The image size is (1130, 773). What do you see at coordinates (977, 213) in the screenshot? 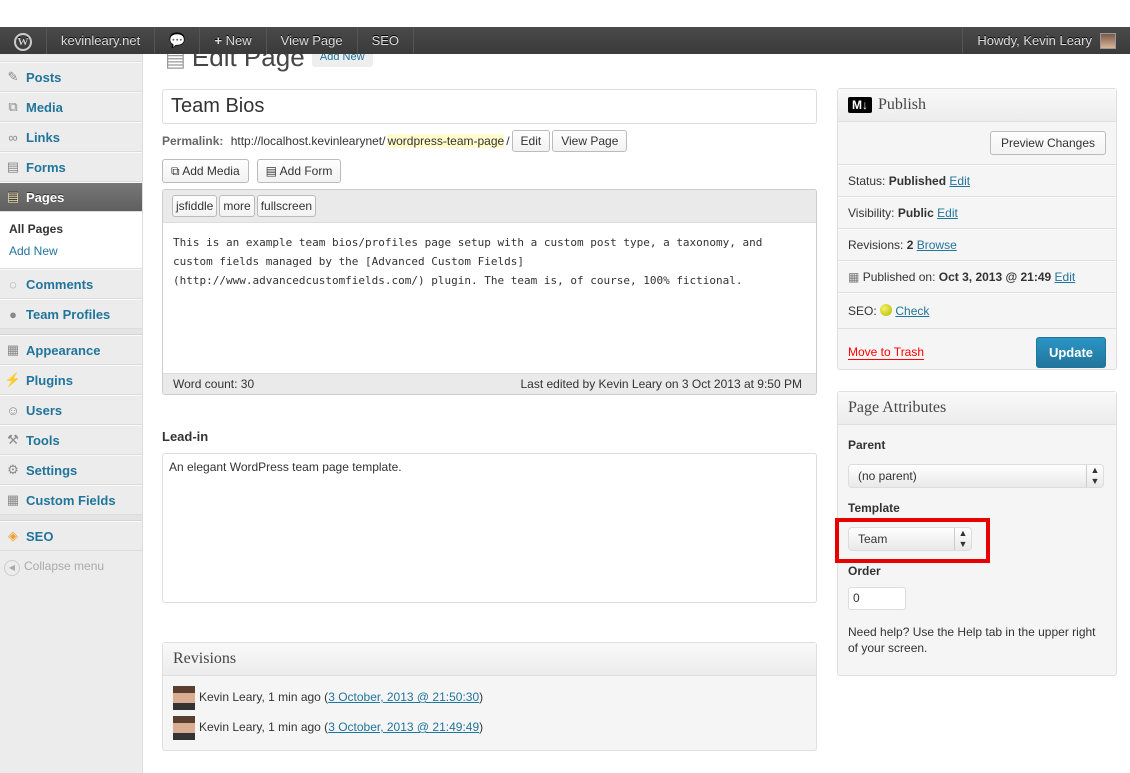
I see `visibility-row: Visibility: Public Edit` at bounding box center [977, 213].